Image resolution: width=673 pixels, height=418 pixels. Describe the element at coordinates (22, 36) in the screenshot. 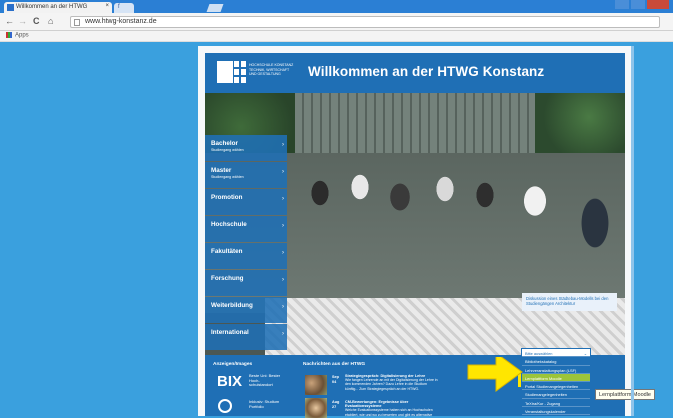

I see `bookmark-apps: Apps` at that location.